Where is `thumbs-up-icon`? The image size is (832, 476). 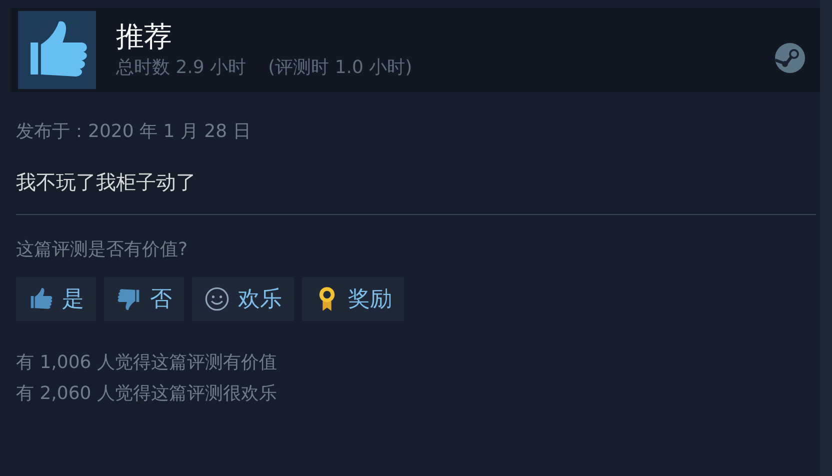
thumbs-up-icon is located at coordinates (41, 299).